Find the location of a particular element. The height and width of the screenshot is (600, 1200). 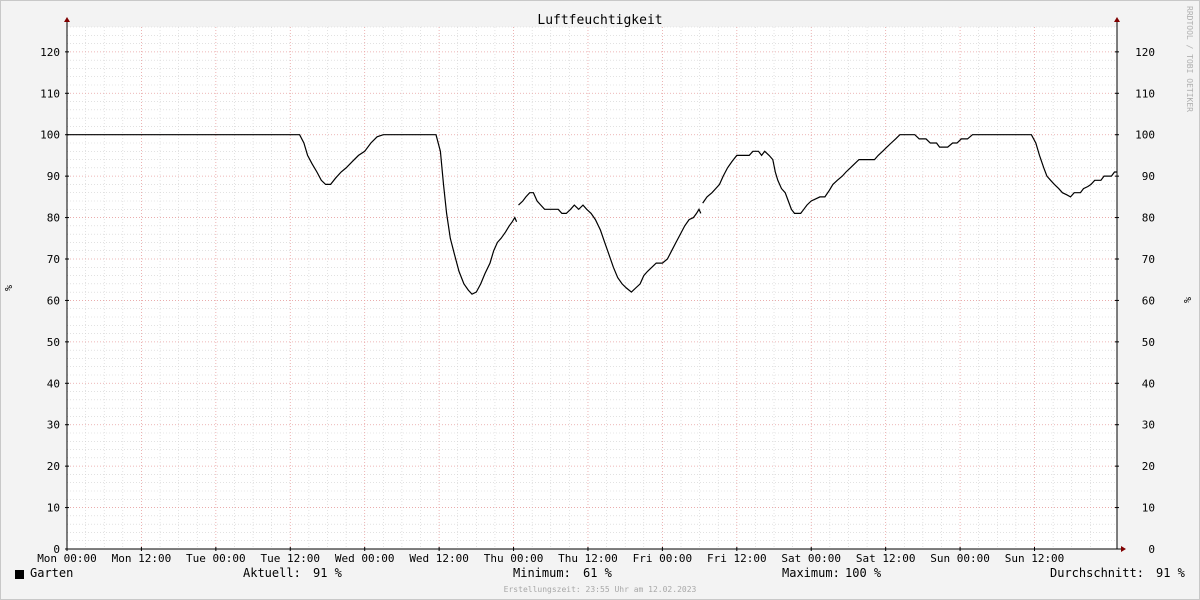

creation-timestamp: Erstellungszeit: 23:55 Uhr am 12.02.2023 is located at coordinates (600, 589).